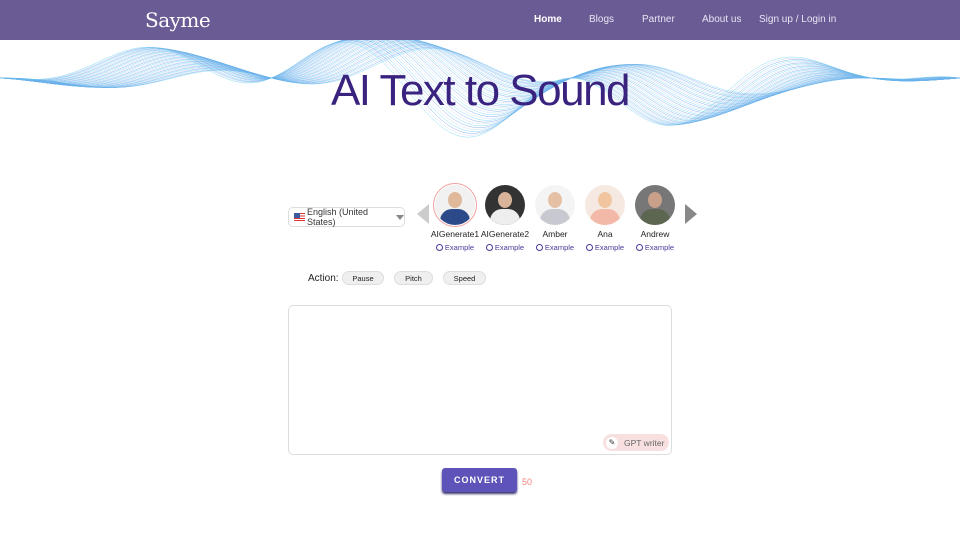 The width and height of the screenshot is (960, 540). Describe the element at coordinates (323, 278) in the screenshot. I see `action-label: Action:` at that location.